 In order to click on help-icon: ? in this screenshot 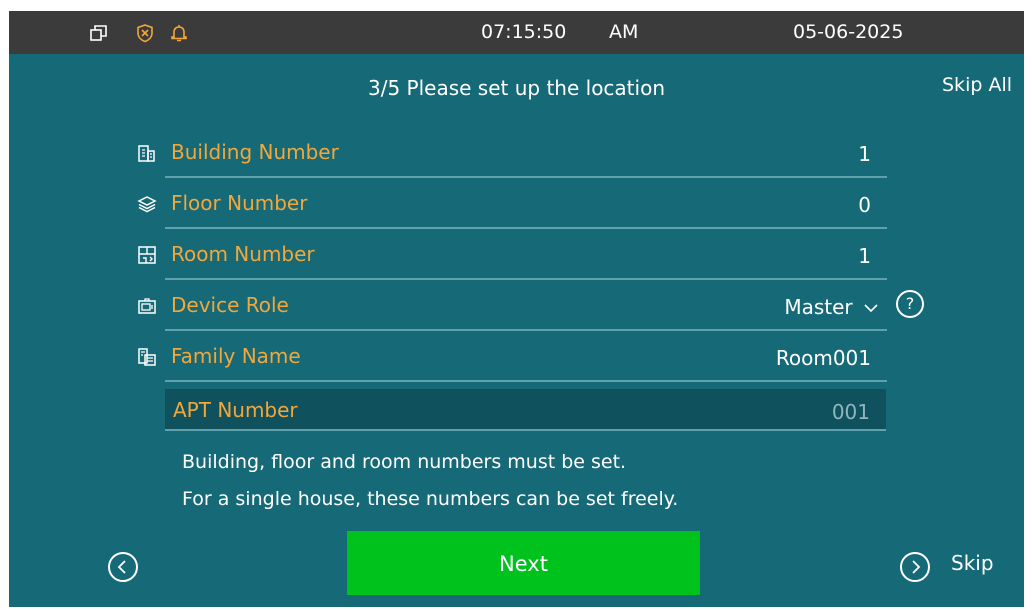, I will do `click(910, 304)`.